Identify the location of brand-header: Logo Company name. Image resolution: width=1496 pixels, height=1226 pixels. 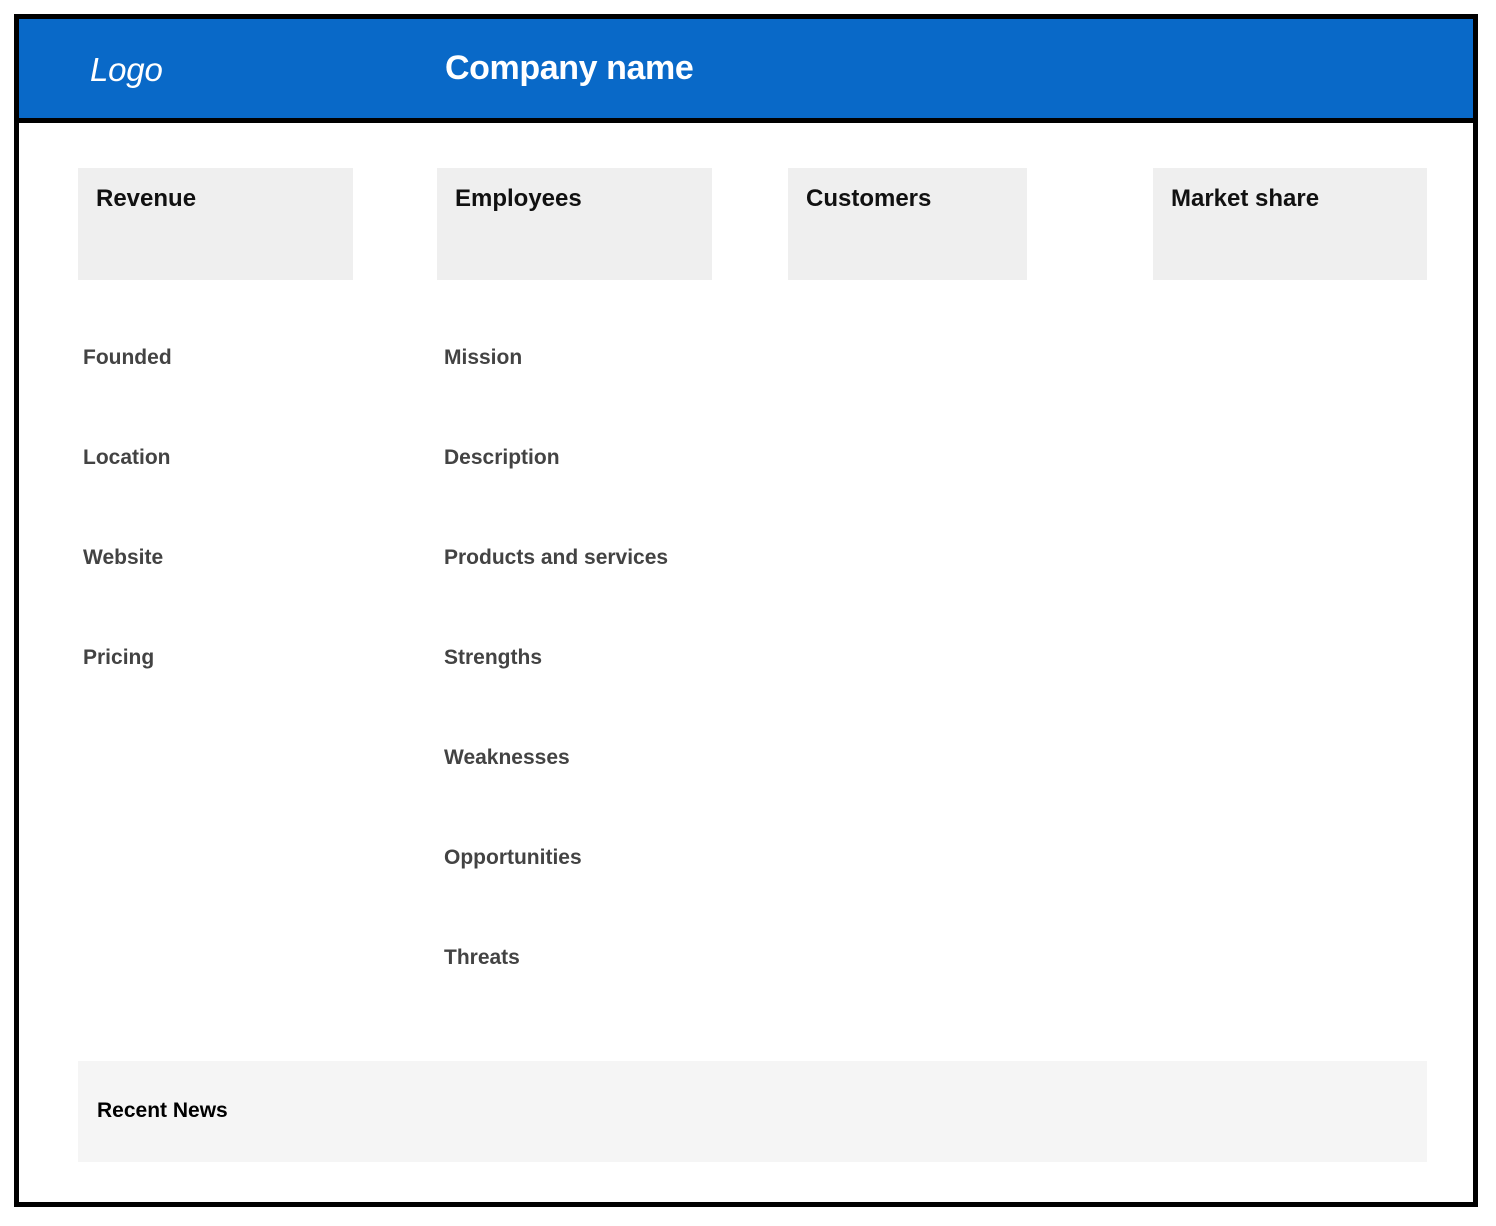
(746, 71).